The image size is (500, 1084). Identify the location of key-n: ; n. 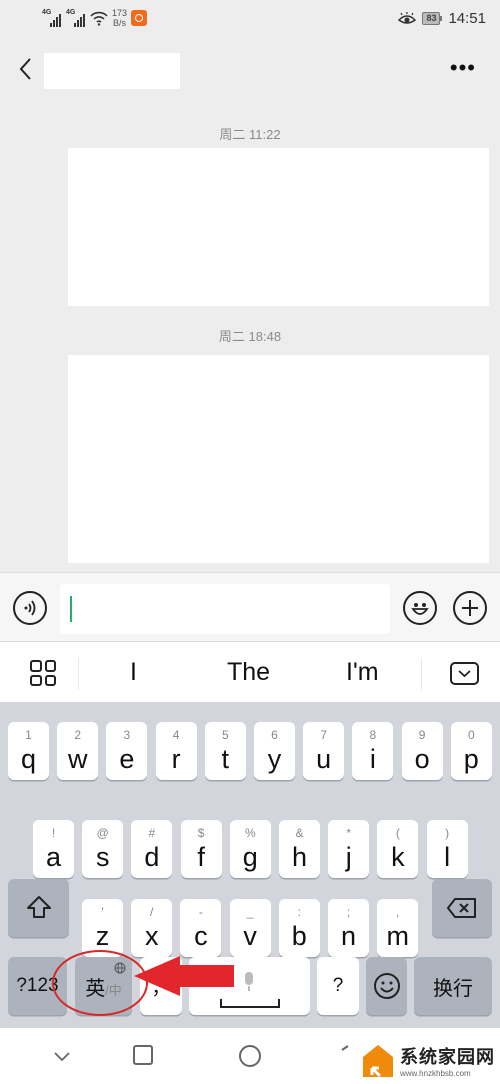
(348, 928).